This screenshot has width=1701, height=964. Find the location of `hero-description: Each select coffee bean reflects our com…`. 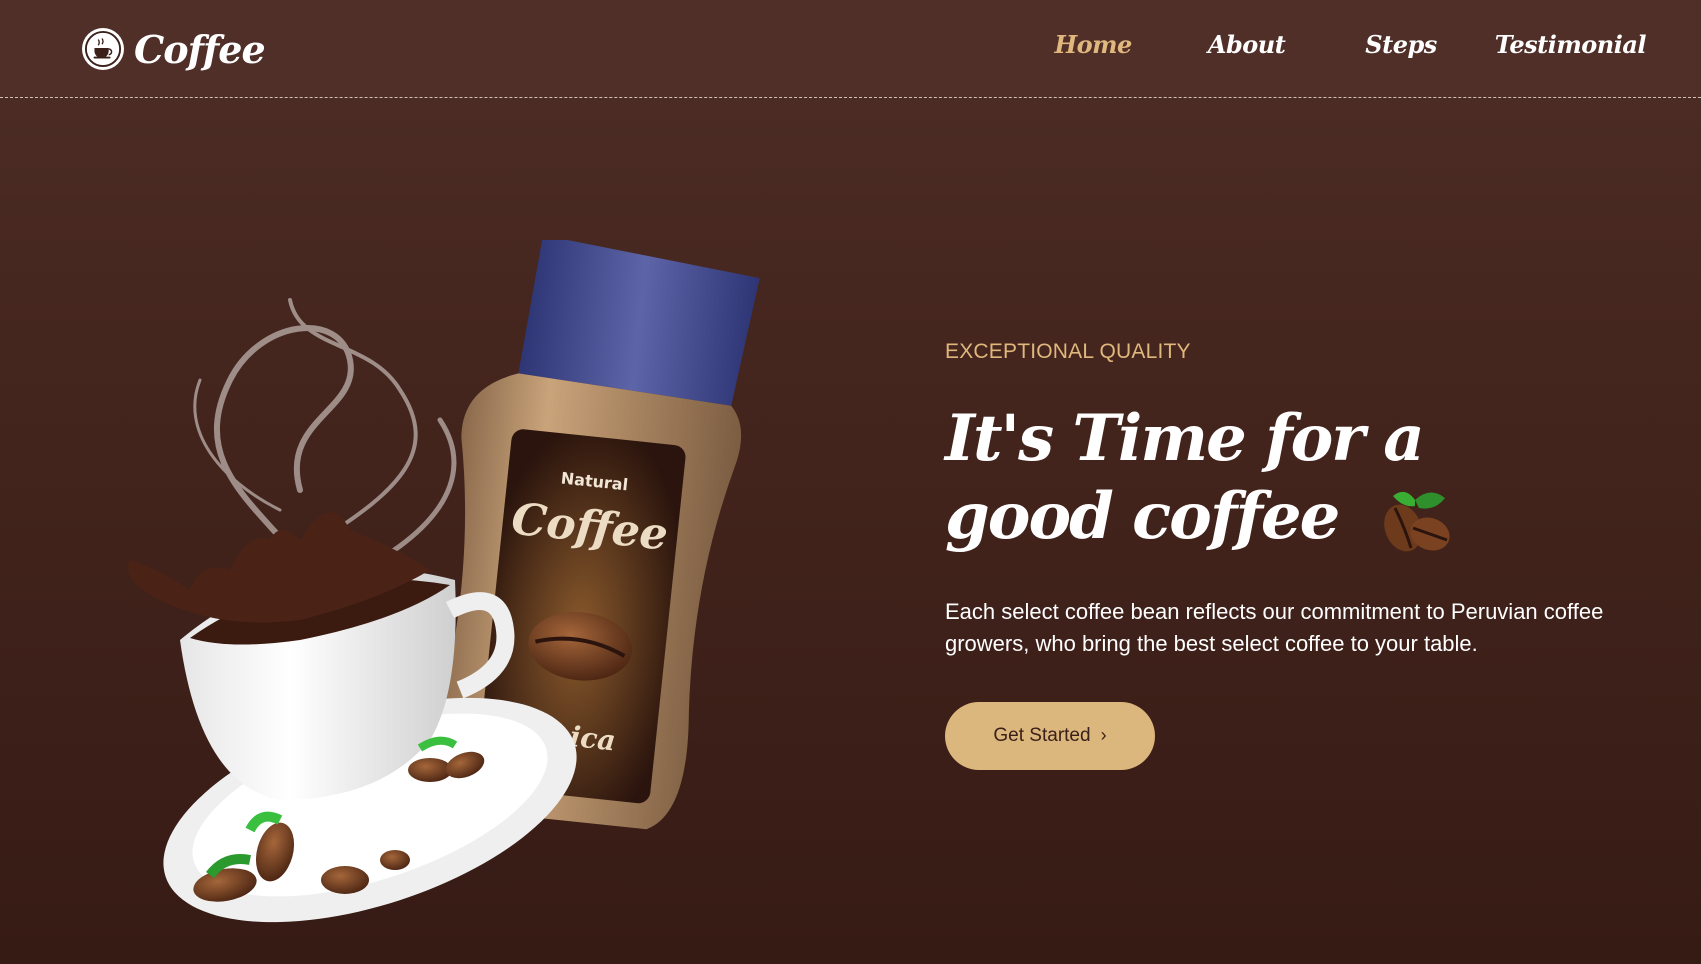

hero-description: Each select coffee bean reflects our com… is located at coordinates (1274, 627).